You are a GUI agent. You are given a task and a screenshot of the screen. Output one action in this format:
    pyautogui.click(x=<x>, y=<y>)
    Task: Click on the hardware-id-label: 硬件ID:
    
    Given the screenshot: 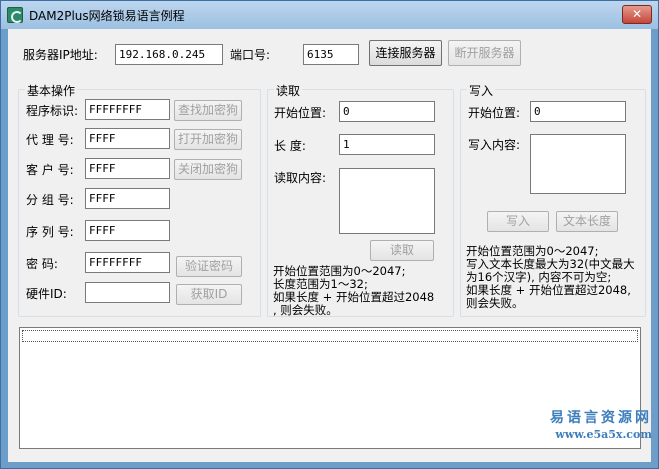 What is the action you would take?
    pyautogui.click(x=46, y=294)
    